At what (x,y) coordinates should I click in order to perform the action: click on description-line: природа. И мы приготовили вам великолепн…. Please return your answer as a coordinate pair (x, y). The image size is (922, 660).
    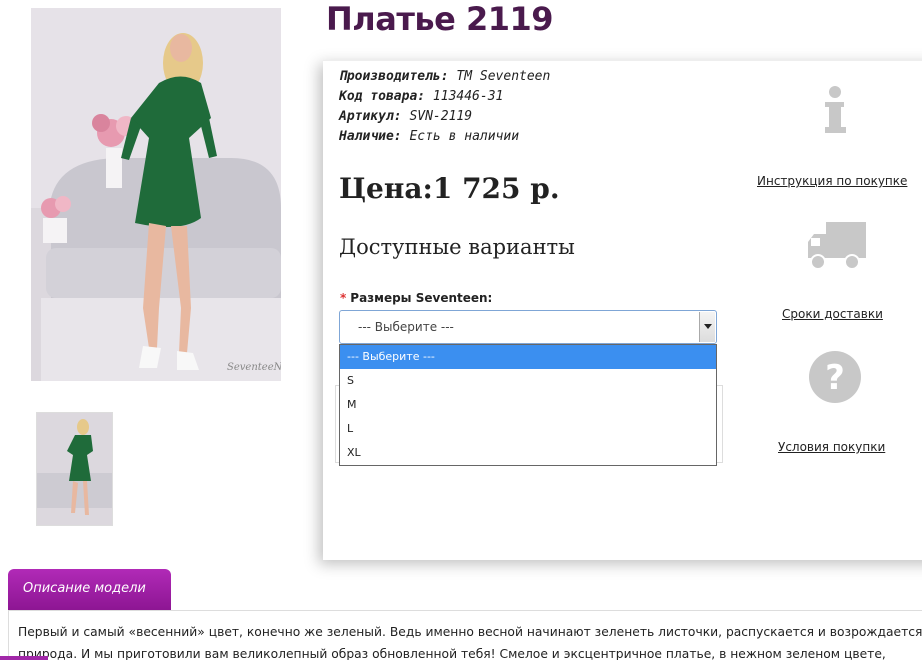
    Looking at the image, I should click on (452, 653).